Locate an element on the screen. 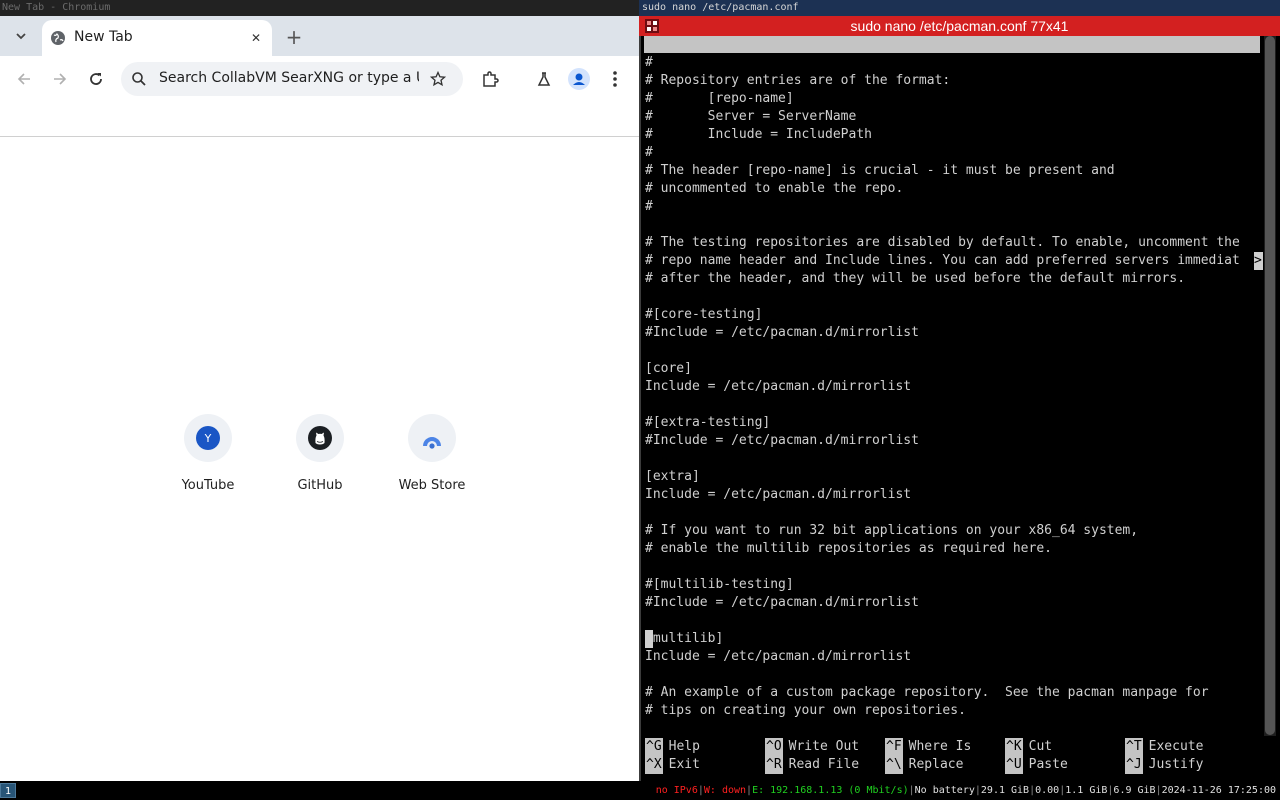 This screenshot has width=1280, height=800. editor-line: # uncommented to enable the repo. is located at coordinates (774, 188).